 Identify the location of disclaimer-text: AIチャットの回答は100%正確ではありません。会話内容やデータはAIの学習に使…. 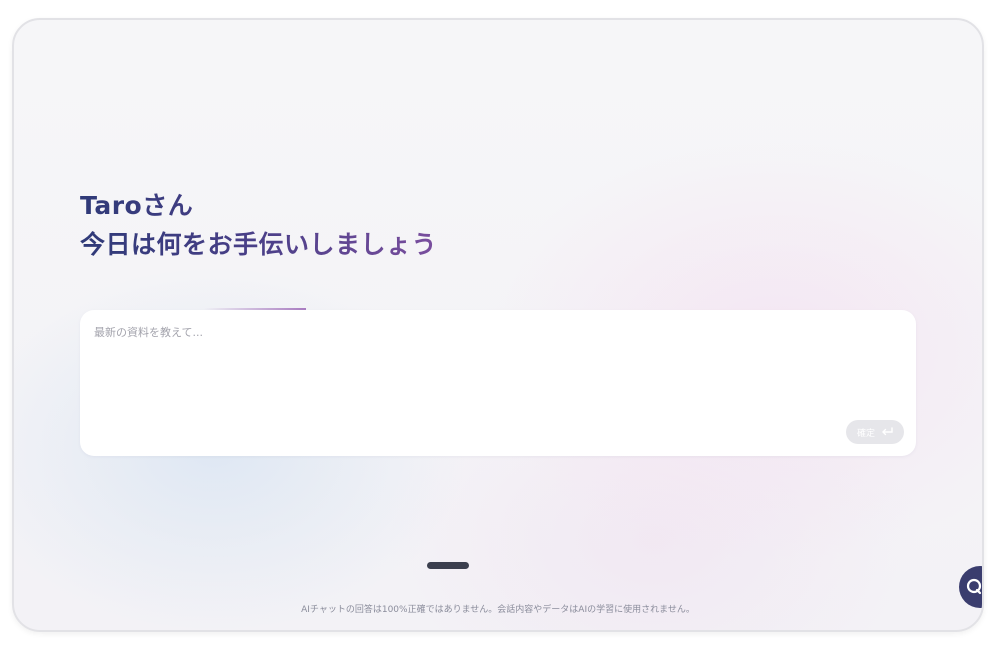
(498, 610).